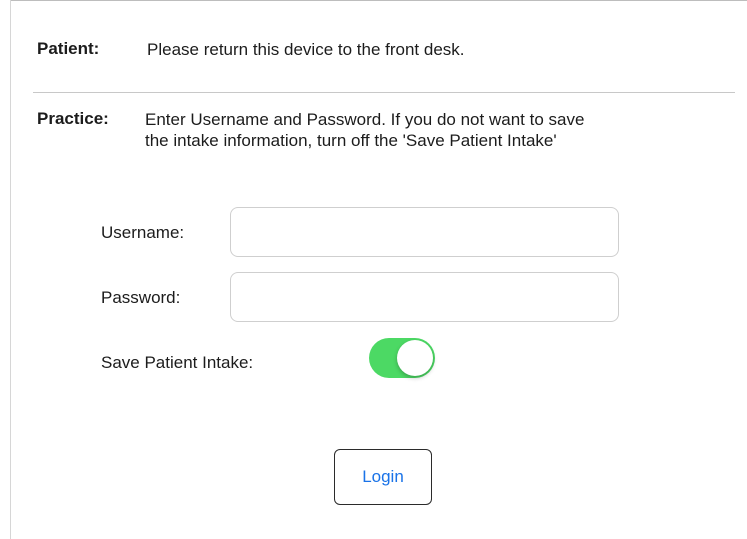 The image size is (747, 539). I want to click on login-button: Login, so click(383, 477).